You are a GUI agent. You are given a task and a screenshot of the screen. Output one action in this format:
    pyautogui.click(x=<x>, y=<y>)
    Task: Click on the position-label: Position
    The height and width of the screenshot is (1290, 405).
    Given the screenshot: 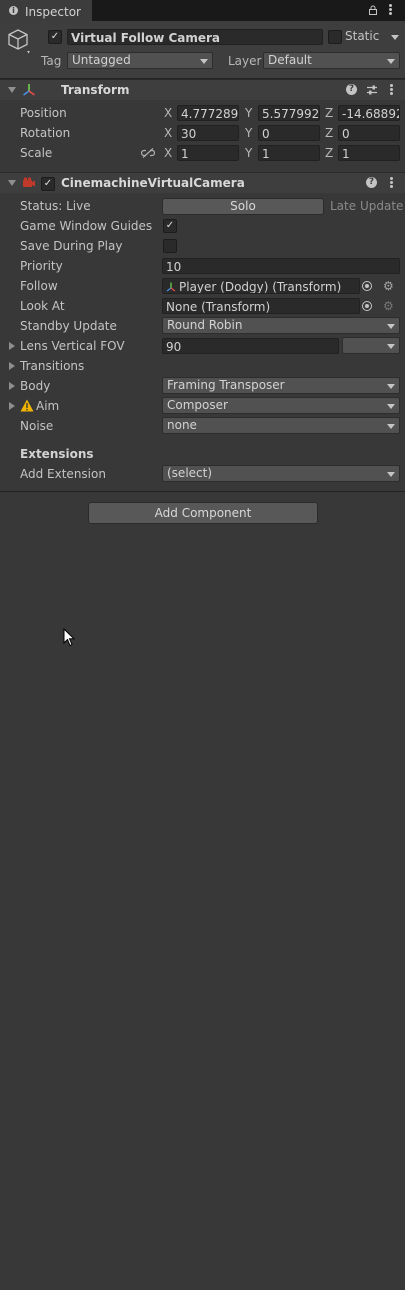 What is the action you would take?
    pyautogui.click(x=43, y=113)
    